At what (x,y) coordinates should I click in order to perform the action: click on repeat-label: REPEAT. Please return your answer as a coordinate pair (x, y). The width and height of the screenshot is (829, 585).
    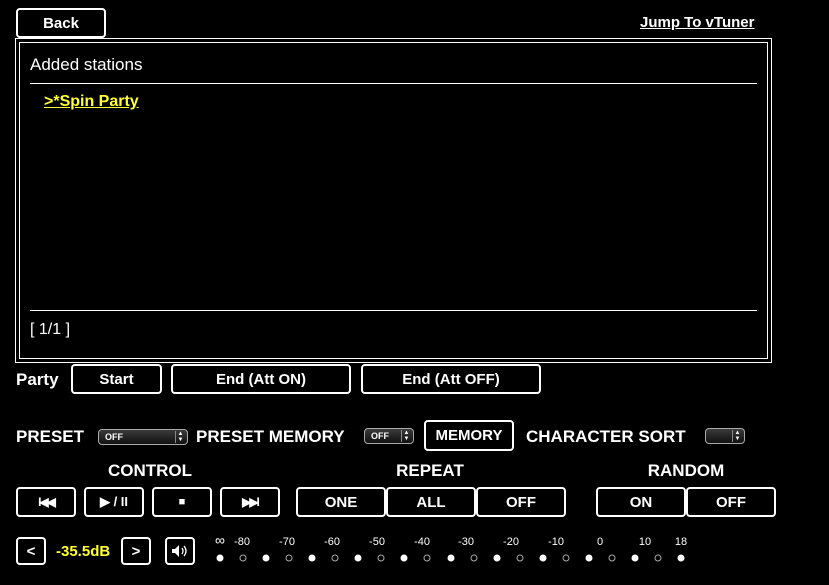
    Looking at the image, I should click on (430, 470).